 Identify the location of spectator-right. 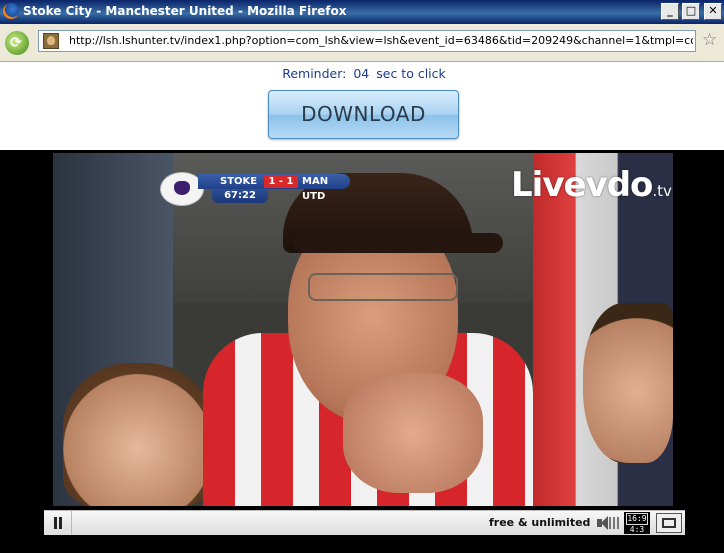
(628, 383).